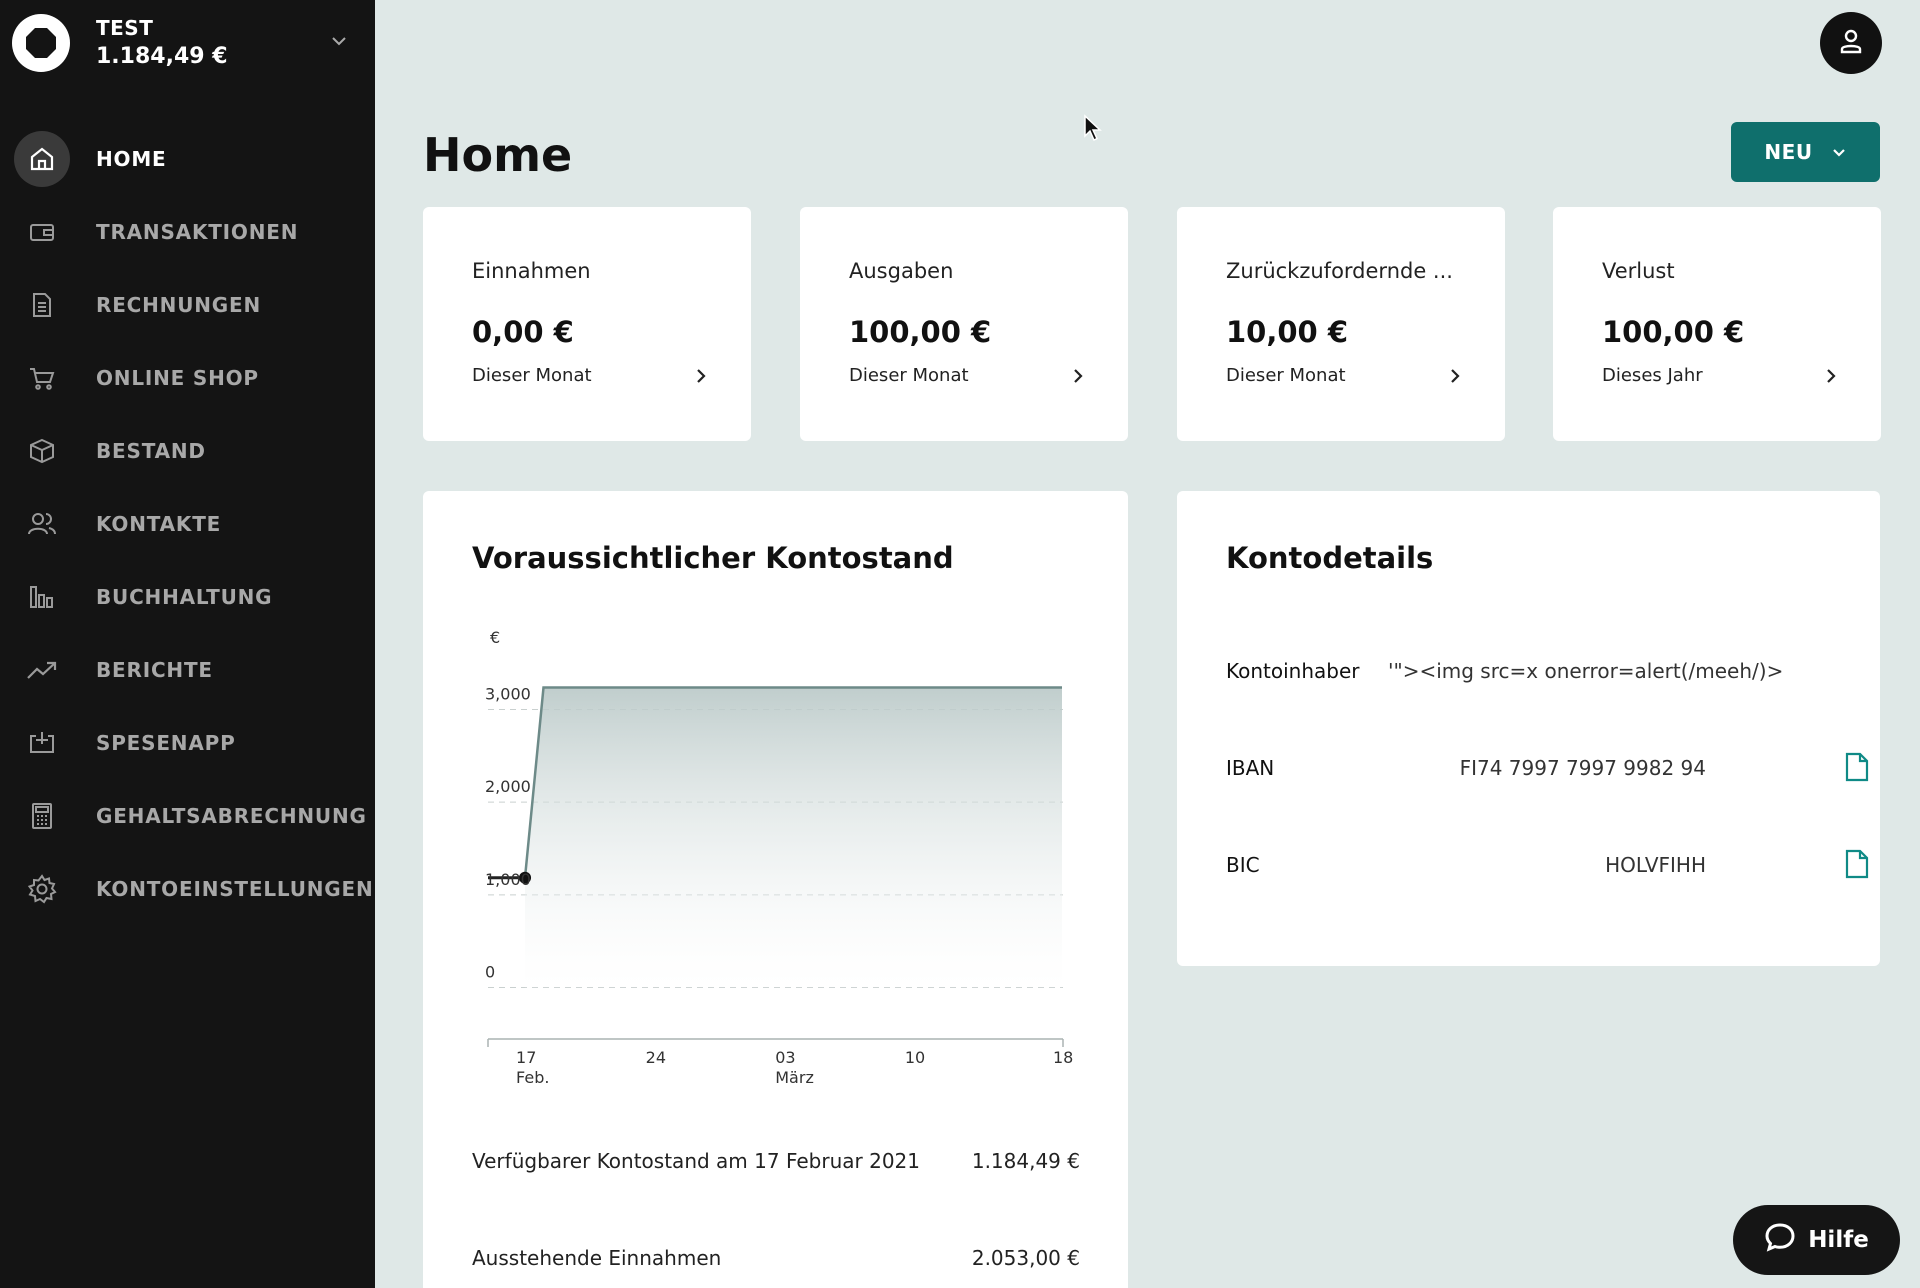  Describe the element at coordinates (1582, 768) in the screenshot. I see `iban-value: FI74 7997 7997 9982 94` at that location.